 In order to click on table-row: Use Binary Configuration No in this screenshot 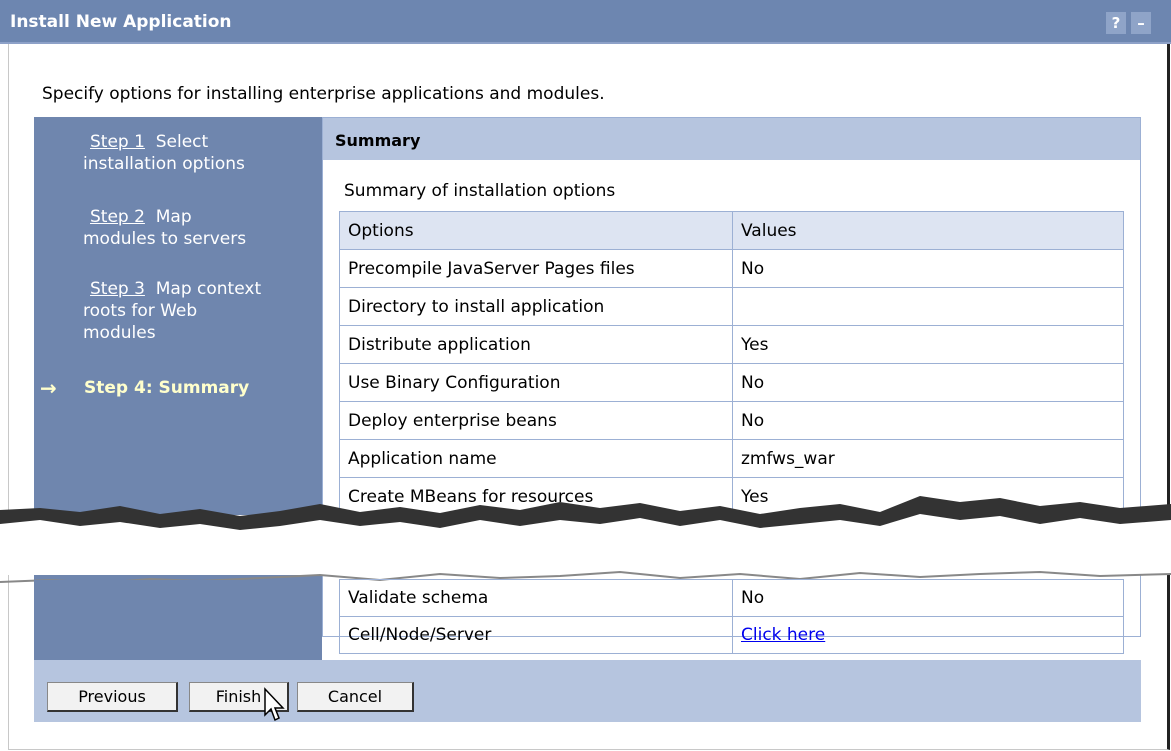, I will do `click(731, 382)`.